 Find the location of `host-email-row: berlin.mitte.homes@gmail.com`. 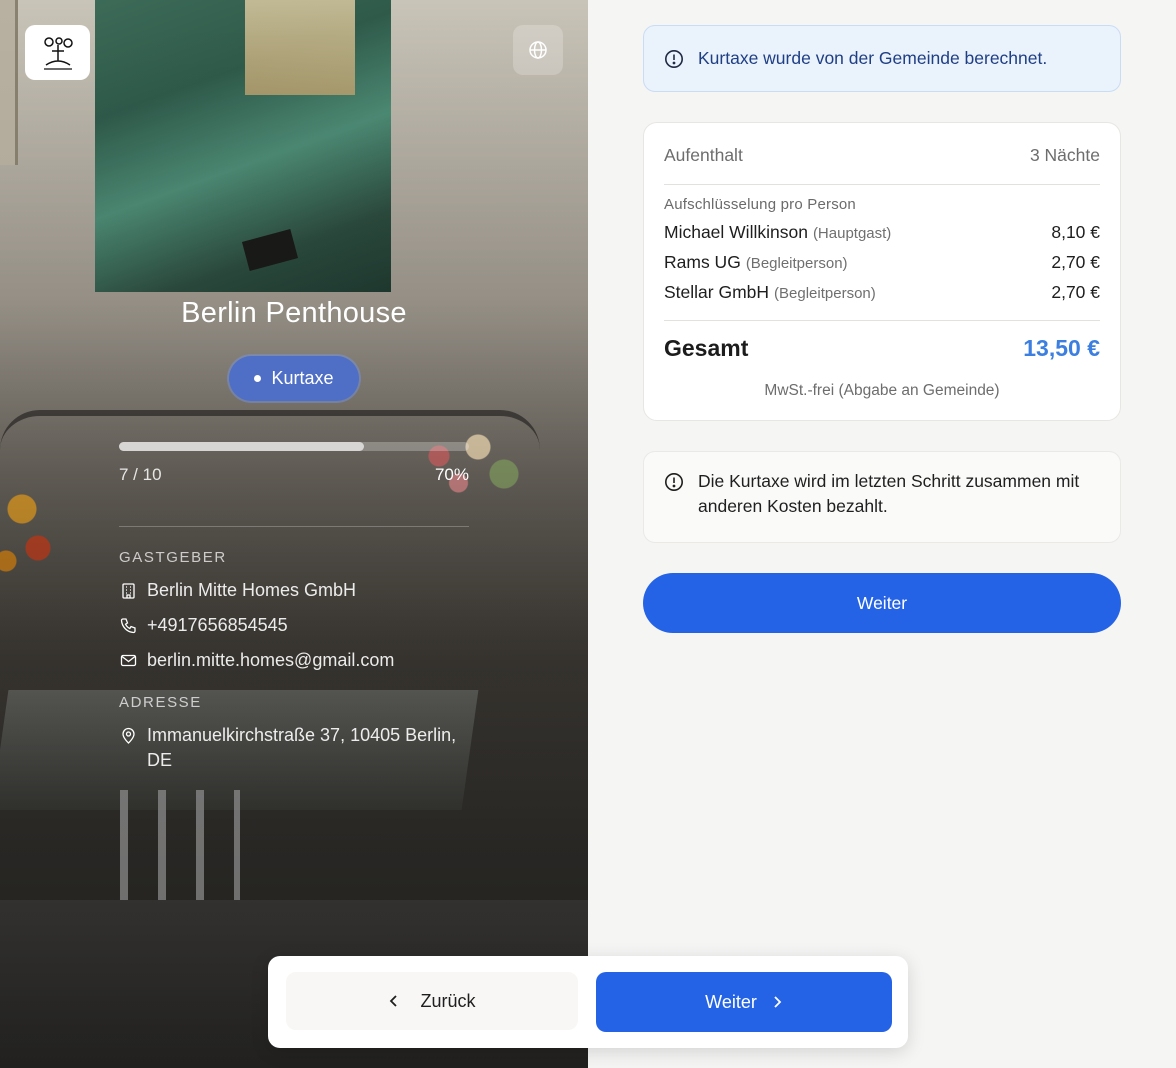

host-email-row: berlin.mitte.homes@gmail.com is located at coordinates (256, 660).